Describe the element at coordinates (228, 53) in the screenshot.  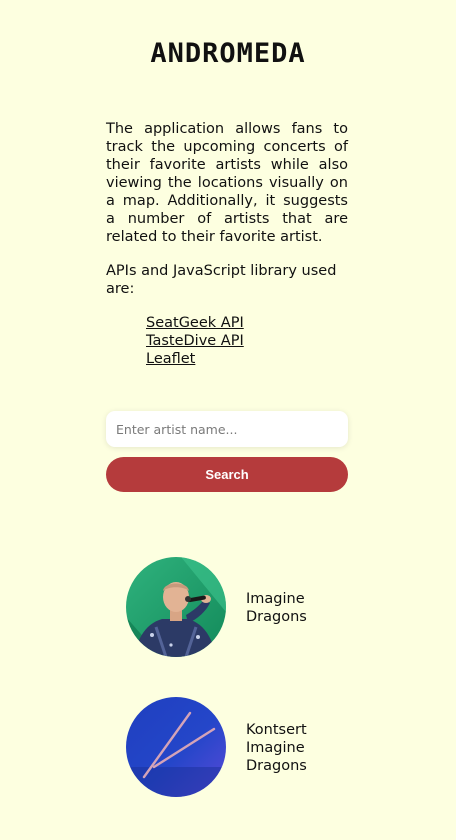
I see `app-brand-title: ANDROMEDA` at that location.